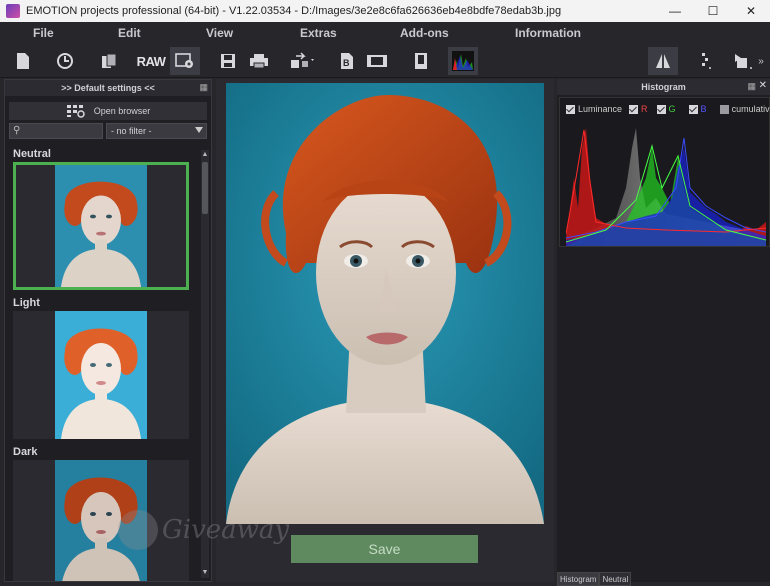 Image resolution: width=770 pixels, height=586 pixels. I want to click on image-settings-button, so click(185, 61).